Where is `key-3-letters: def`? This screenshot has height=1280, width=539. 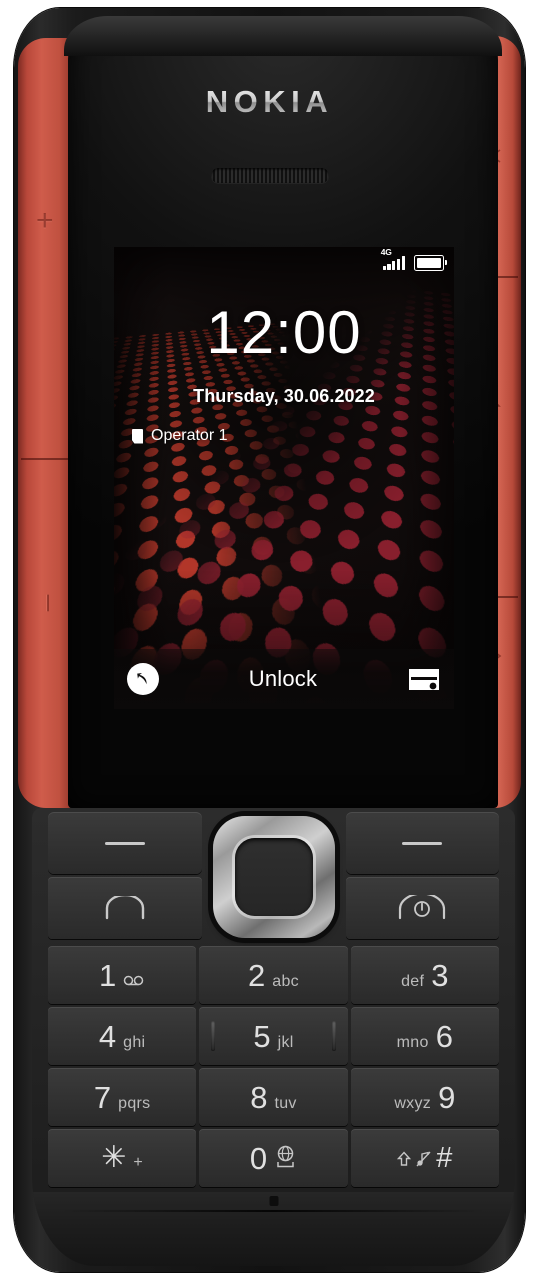
key-3-letters: def is located at coordinates (413, 981).